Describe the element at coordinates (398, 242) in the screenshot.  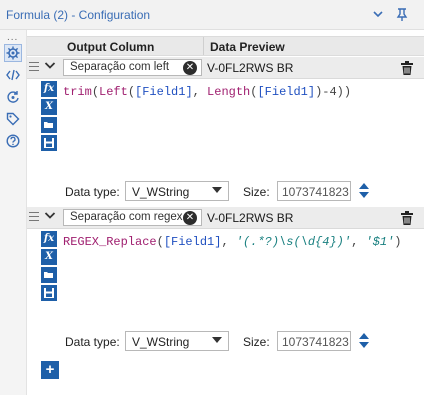
I see `expr-paren: )` at that location.